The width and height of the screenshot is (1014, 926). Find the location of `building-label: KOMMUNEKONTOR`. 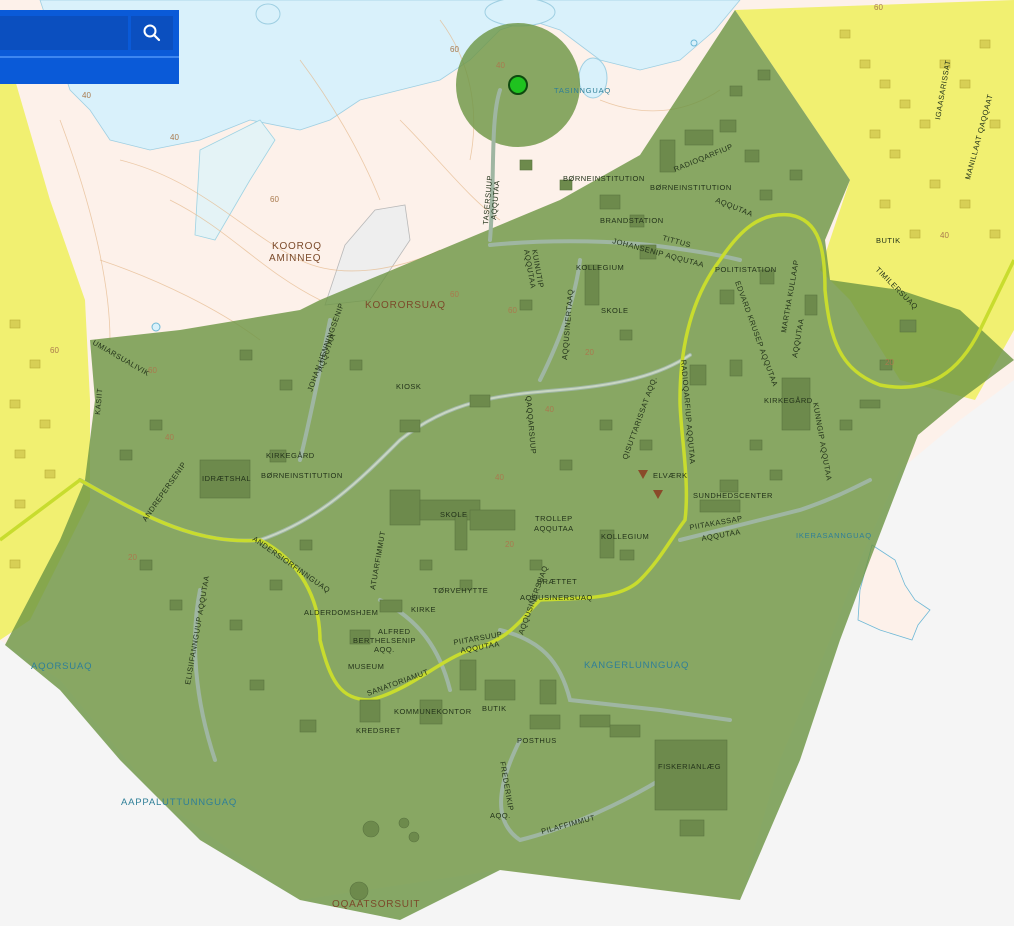

building-label: KOMMUNEKONTOR is located at coordinates (433, 711).